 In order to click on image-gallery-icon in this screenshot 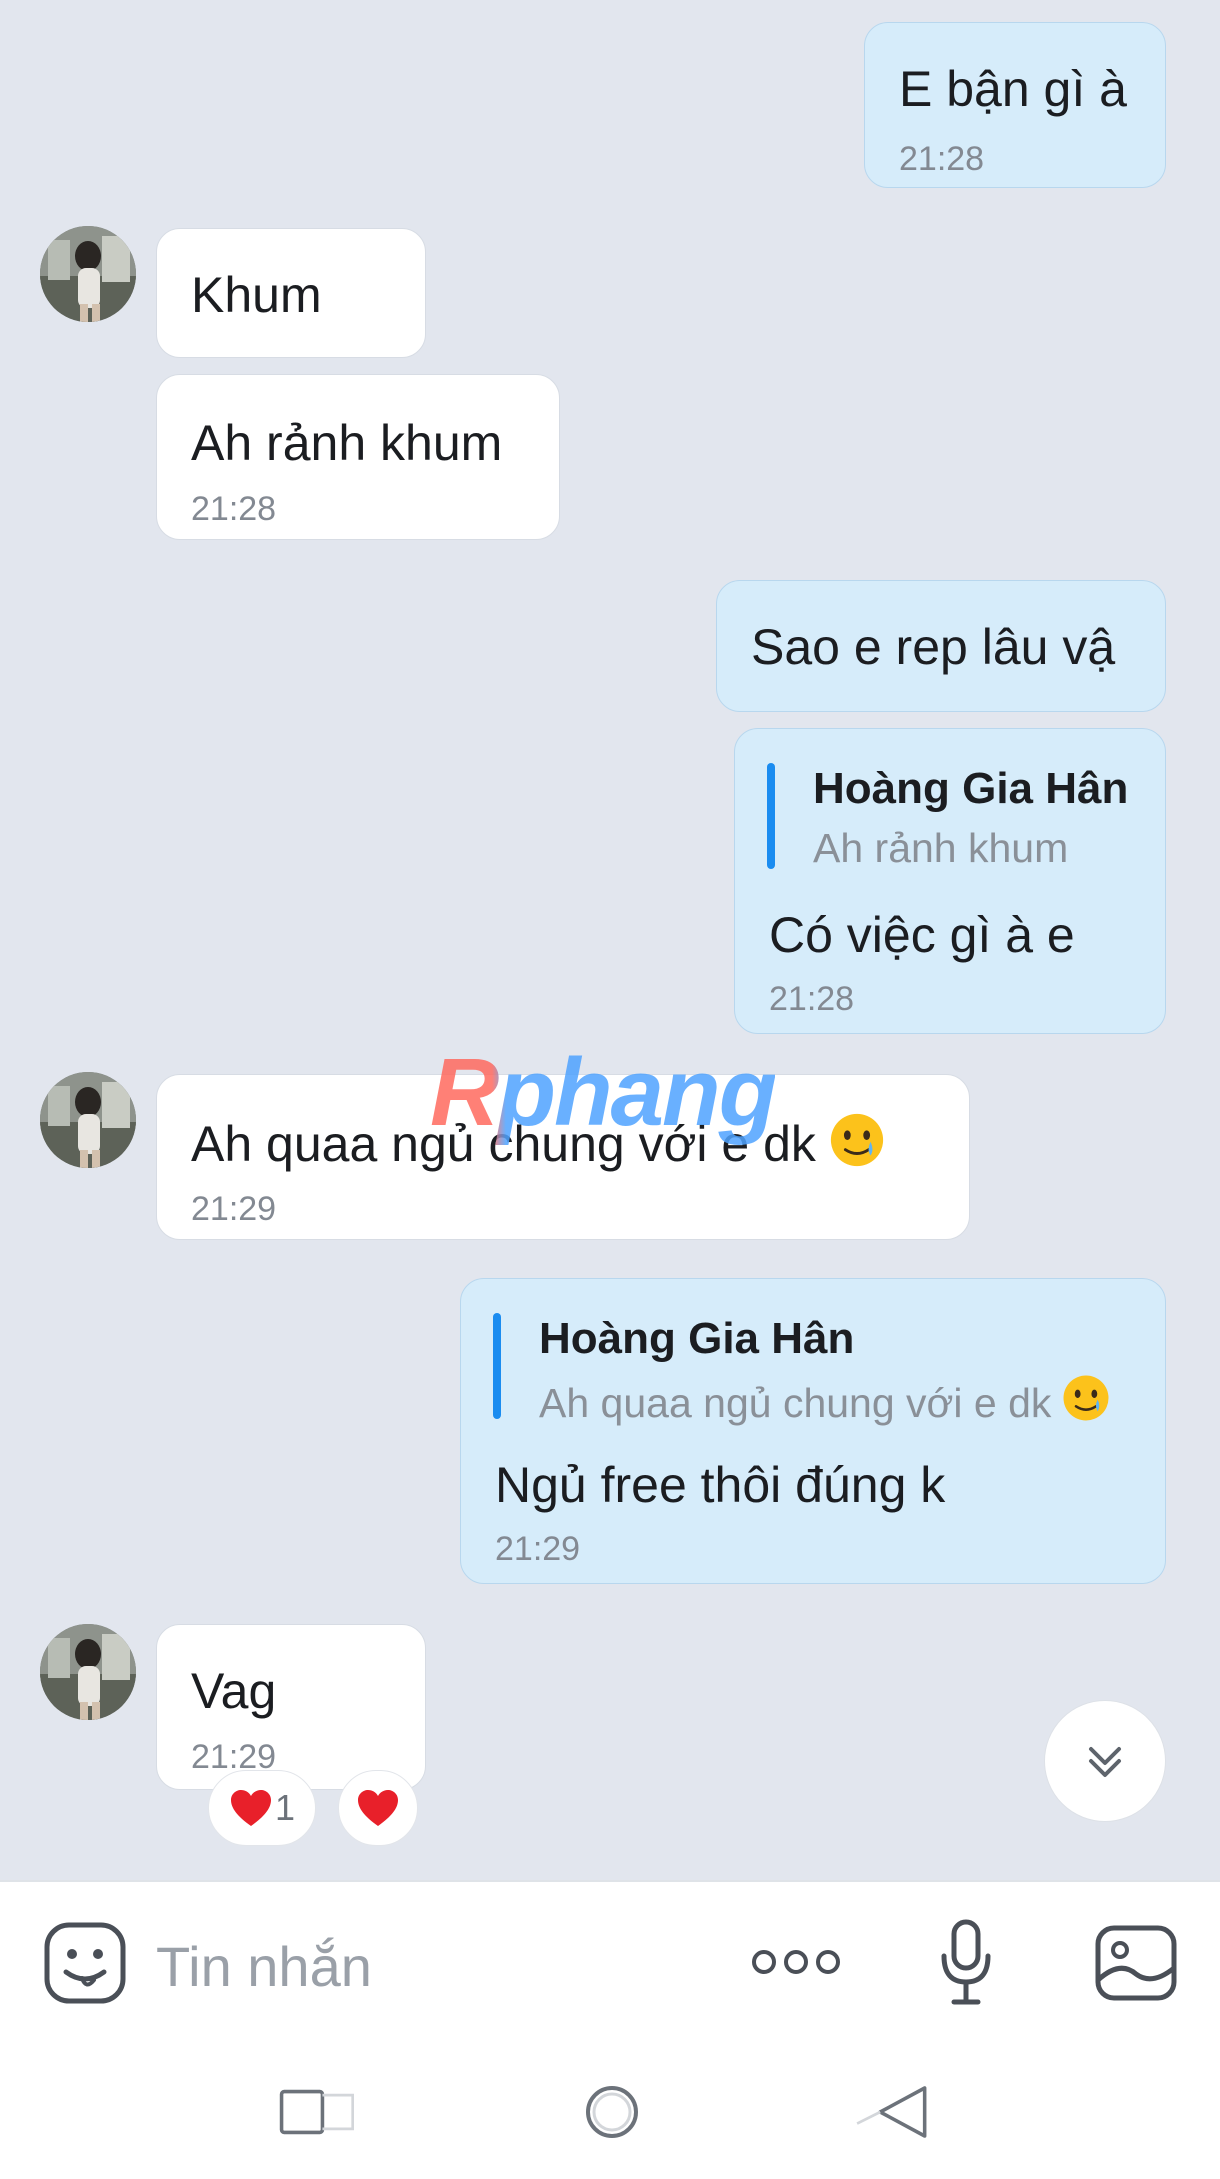, I will do `click(1136, 1963)`.